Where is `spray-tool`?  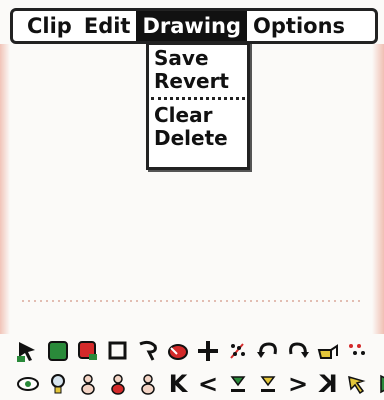
spray-tool is located at coordinates (238, 351).